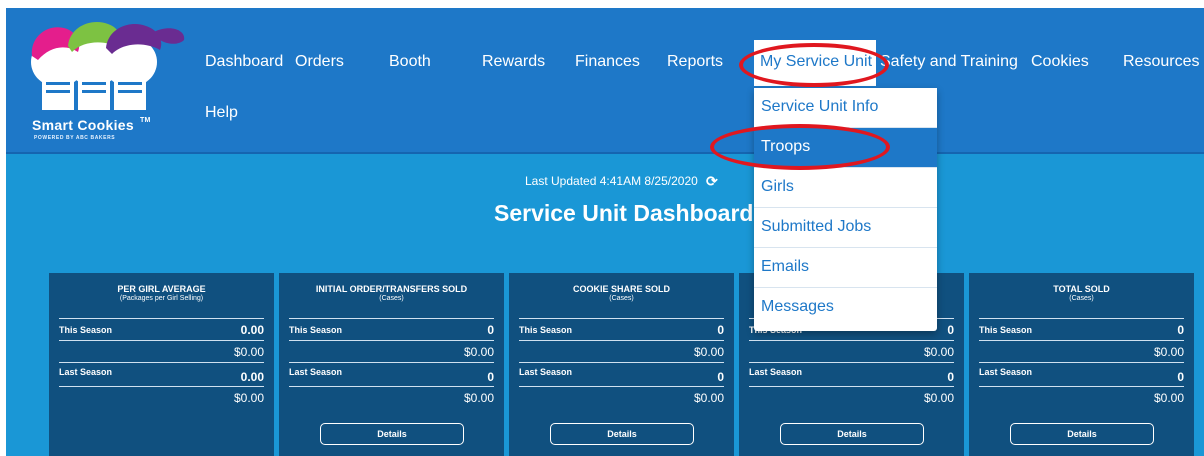 This screenshot has height=456, width=1204. What do you see at coordinates (611, 181) in the screenshot?
I see `last-updated-text: Last Updated 4:41AM 8/25/2020` at bounding box center [611, 181].